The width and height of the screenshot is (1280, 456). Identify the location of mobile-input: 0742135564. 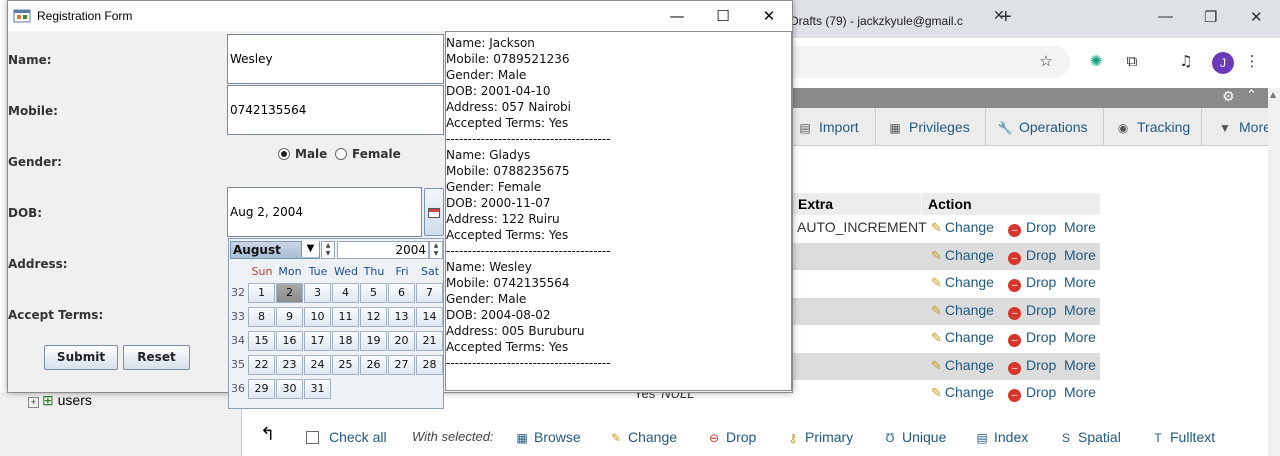
(335, 110).